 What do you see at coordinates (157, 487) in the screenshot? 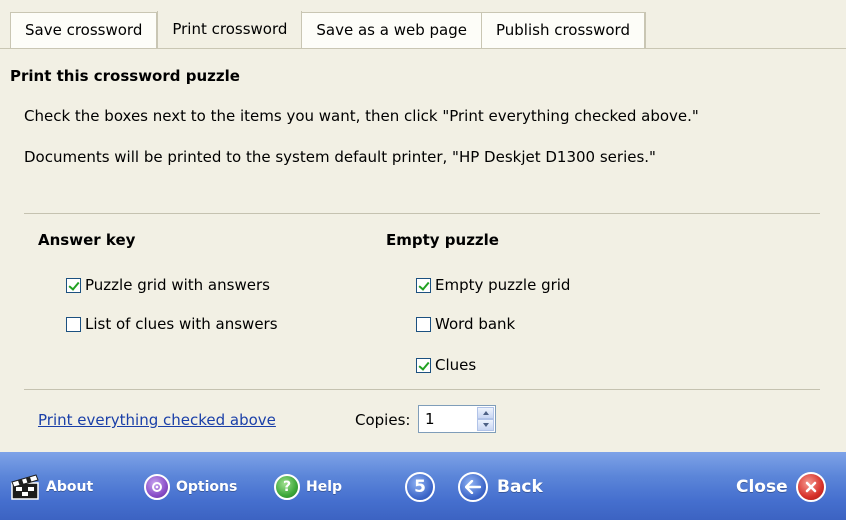
I see `options-icon` at bounding box center [157, 487].